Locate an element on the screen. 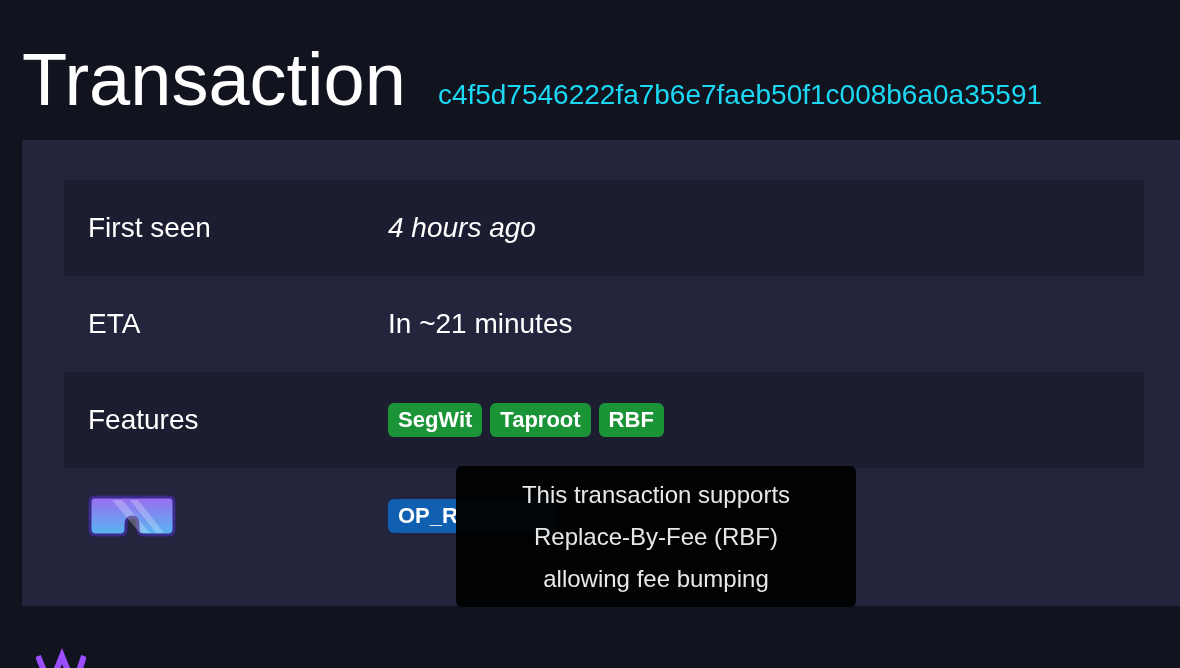 Image resolution: width=1180 pixels, height=668 pixels. row-label: ETA is located at coordinates (114, 323).